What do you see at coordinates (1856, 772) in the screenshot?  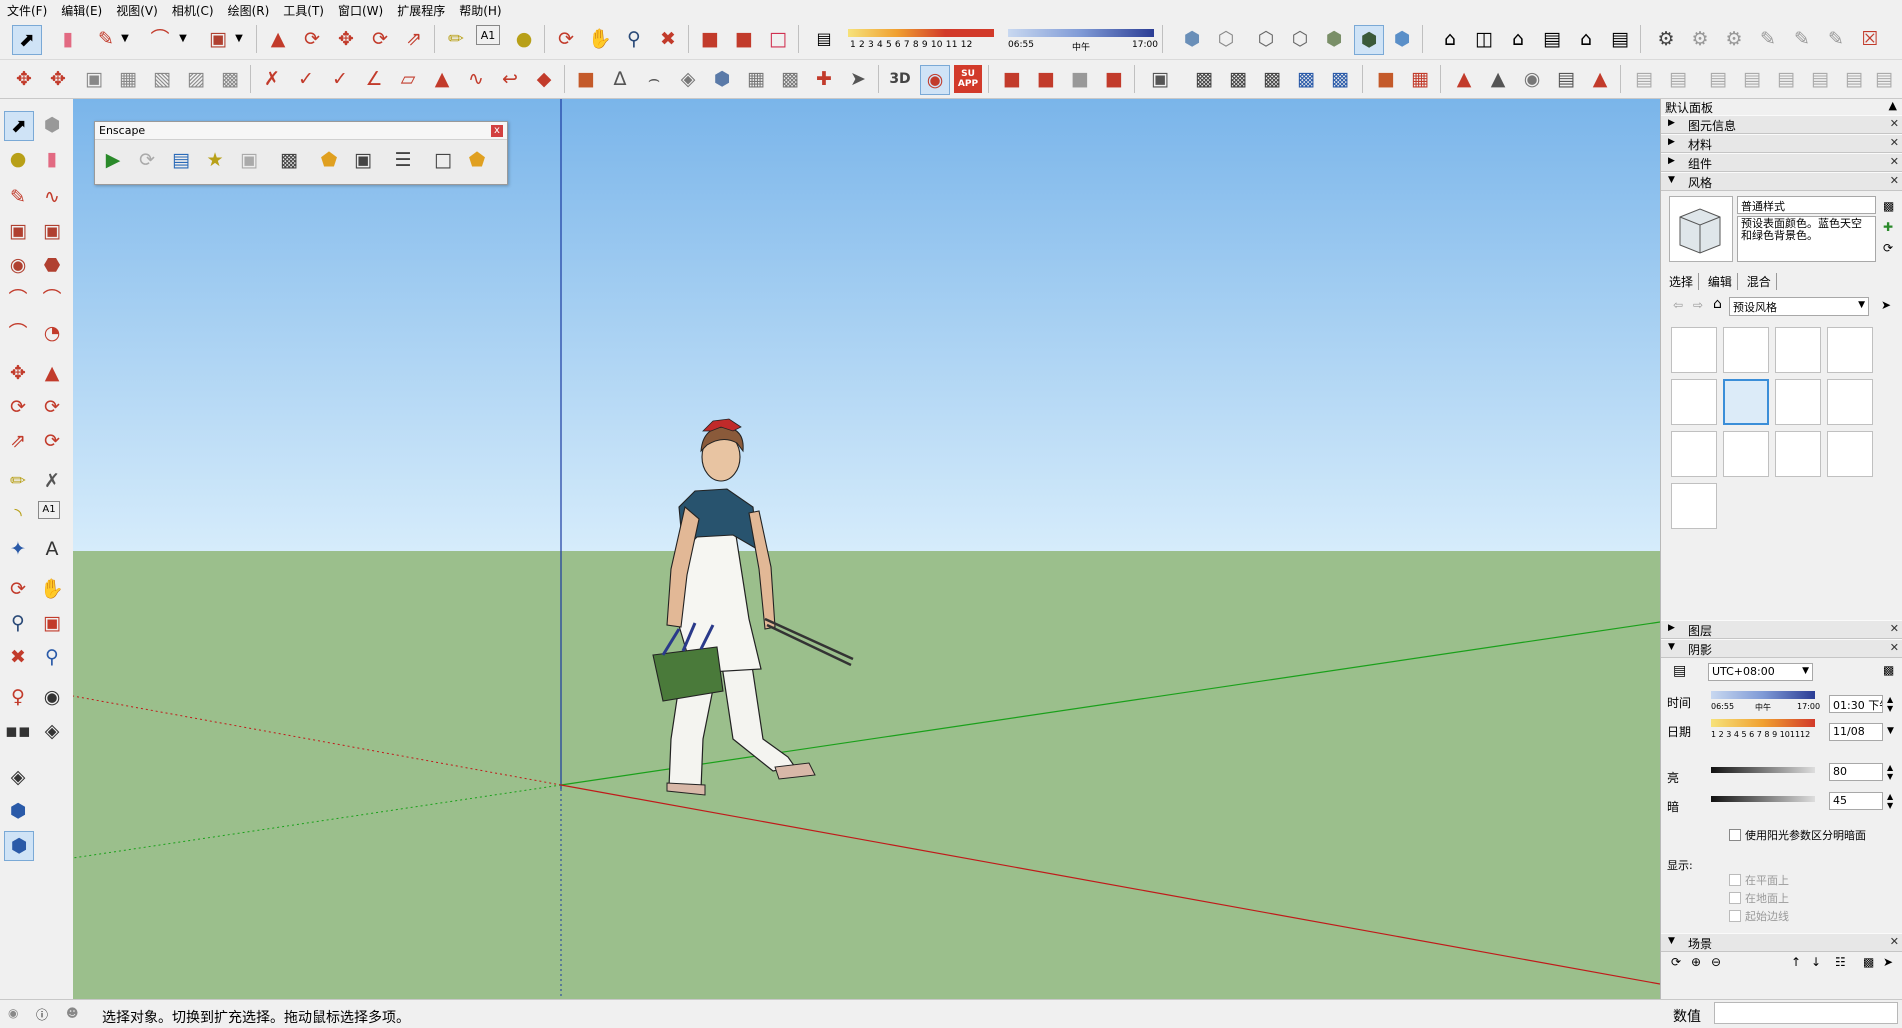 I see `light-input: 80` at bounding box center [1856, 772].